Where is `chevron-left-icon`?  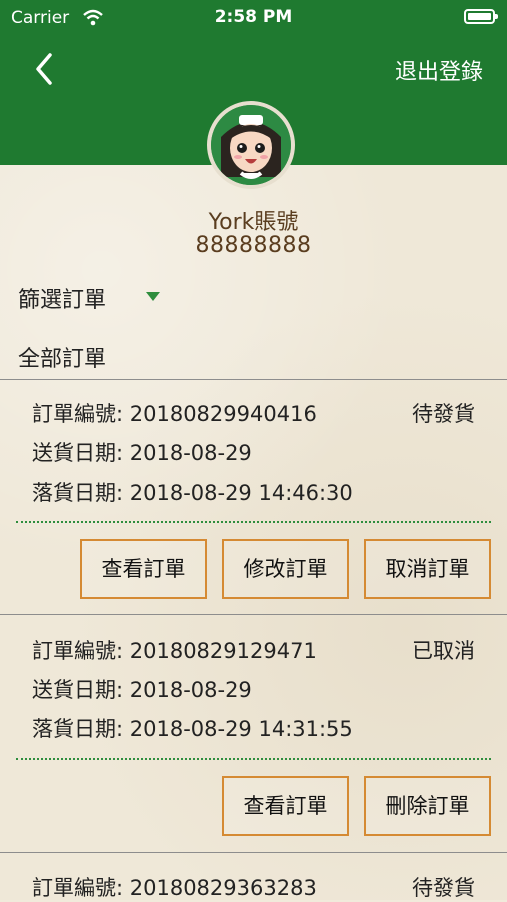
chevron-left-icon is located at coordinates (44, 69).